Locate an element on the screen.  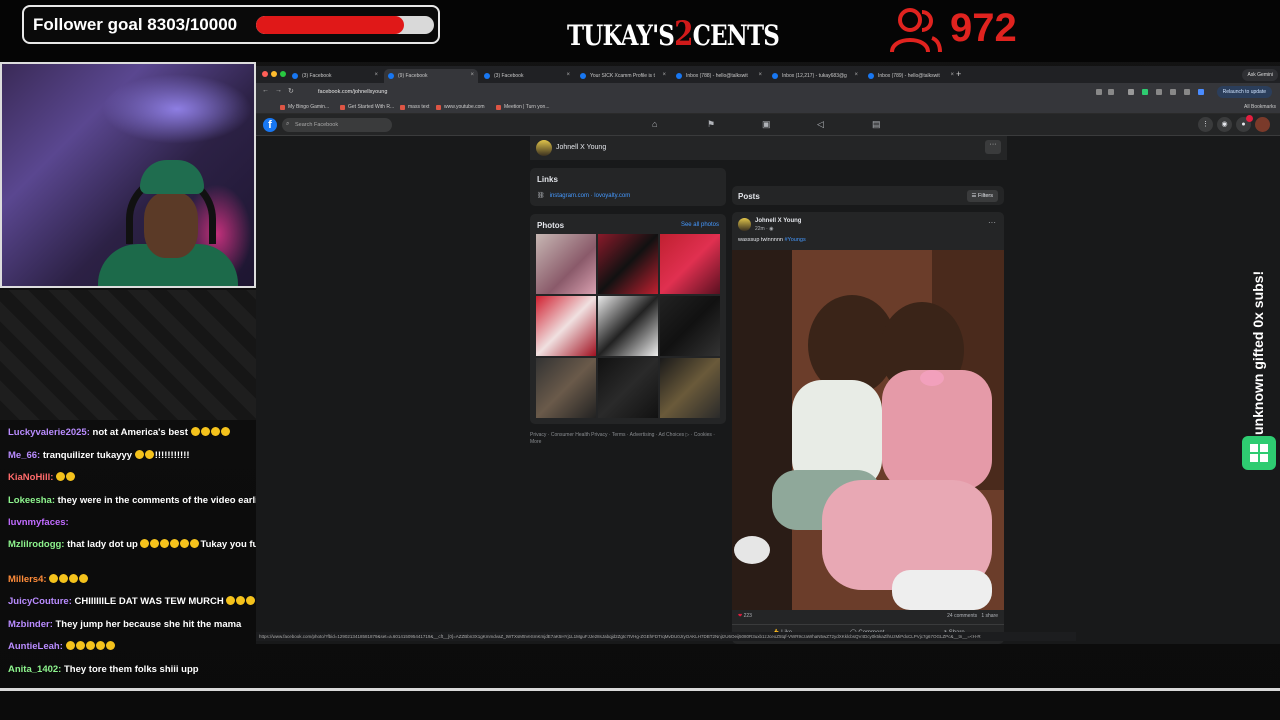
tab-label: Inbox (788) - hello@talkswit is located at coordinates (717, 76).